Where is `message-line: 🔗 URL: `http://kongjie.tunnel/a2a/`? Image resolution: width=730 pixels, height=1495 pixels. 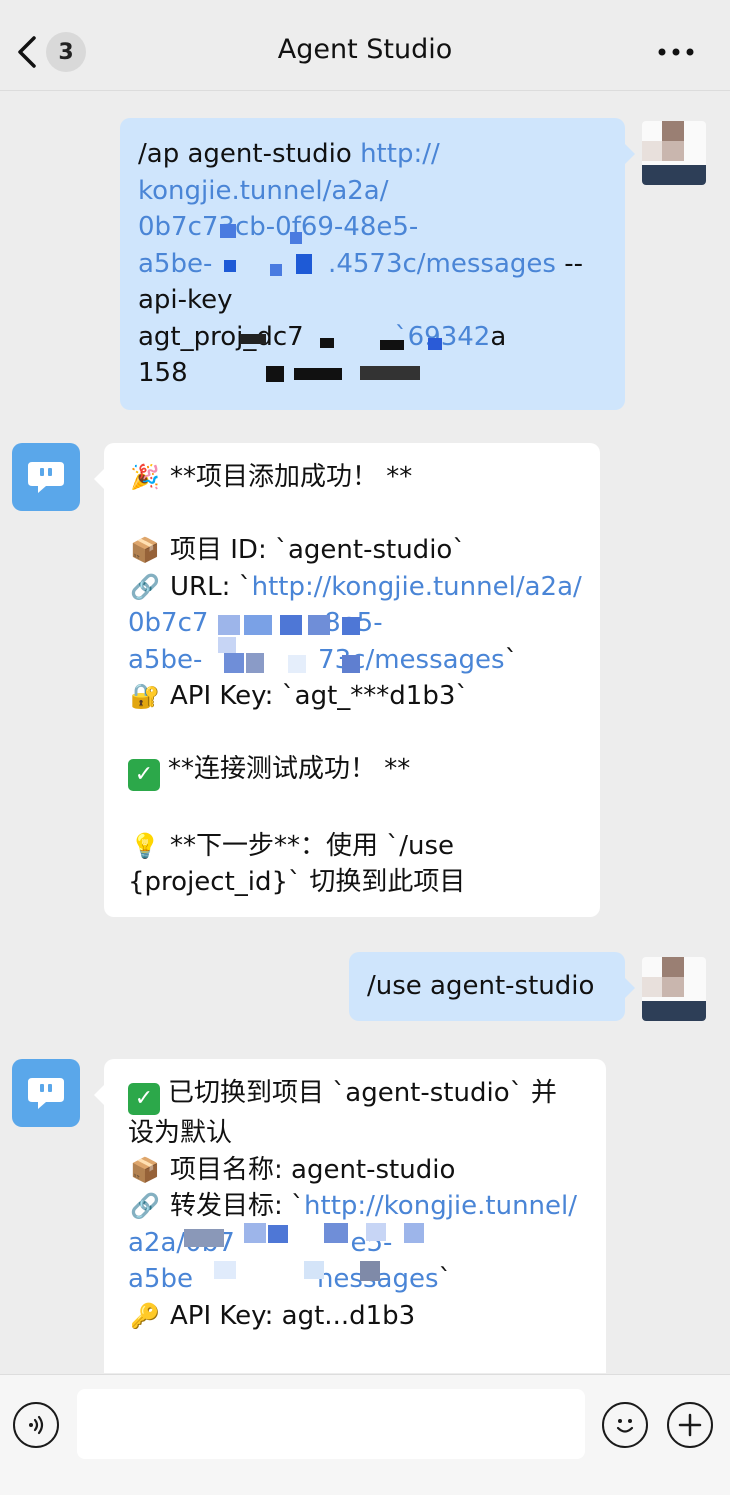
message-line: 🔗 URL: `http://kongjie.tunnel/a2a/ is located at coordinates (355, 587).